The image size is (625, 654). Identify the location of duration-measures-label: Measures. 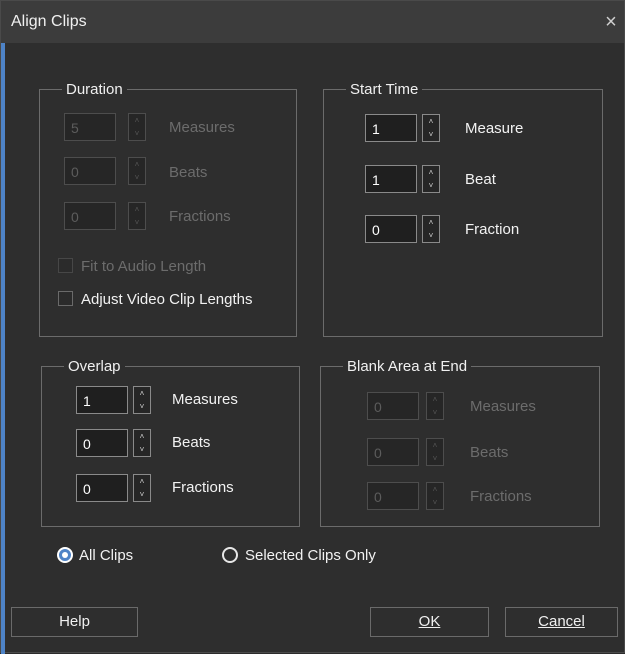
(202, 127).